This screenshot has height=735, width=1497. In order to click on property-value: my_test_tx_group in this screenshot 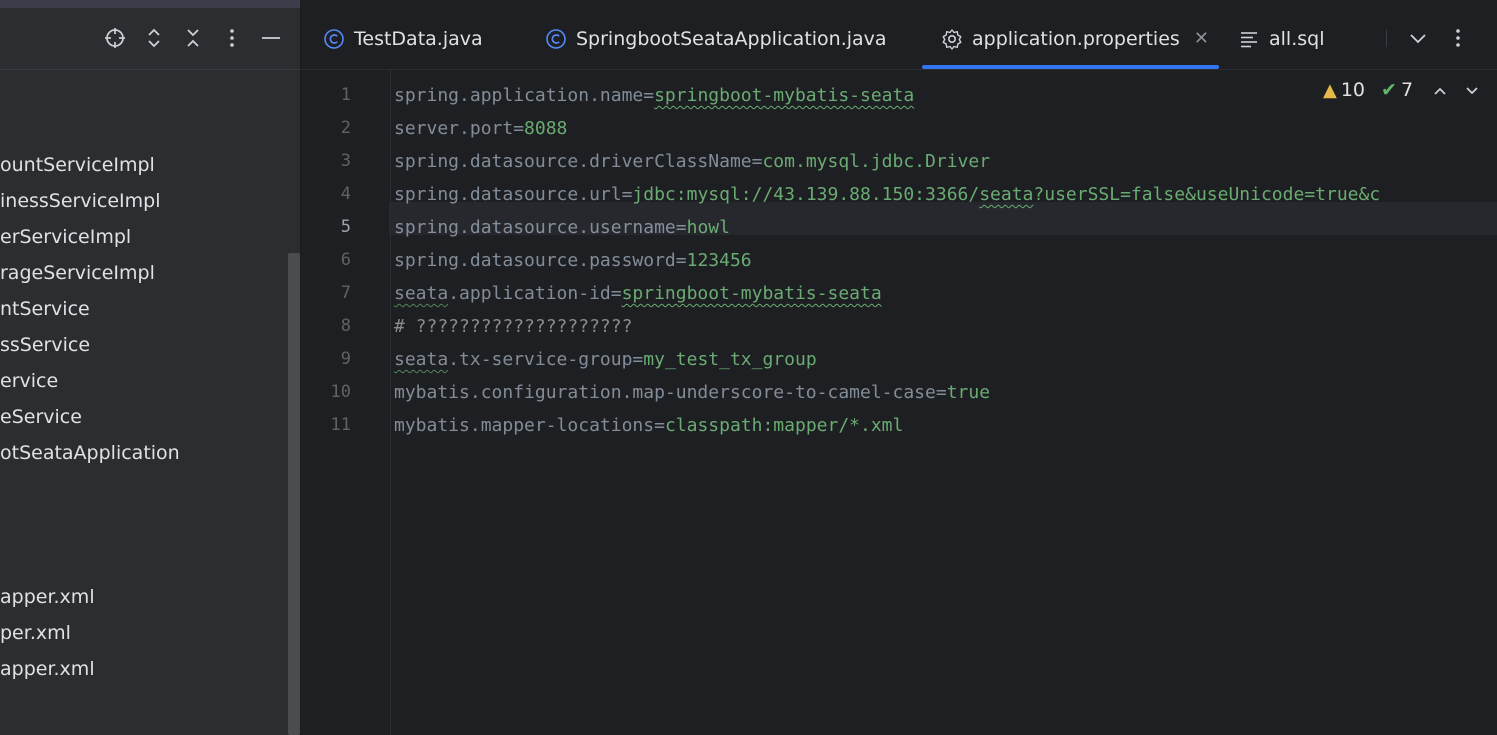, I will do `click(730, 359)`.